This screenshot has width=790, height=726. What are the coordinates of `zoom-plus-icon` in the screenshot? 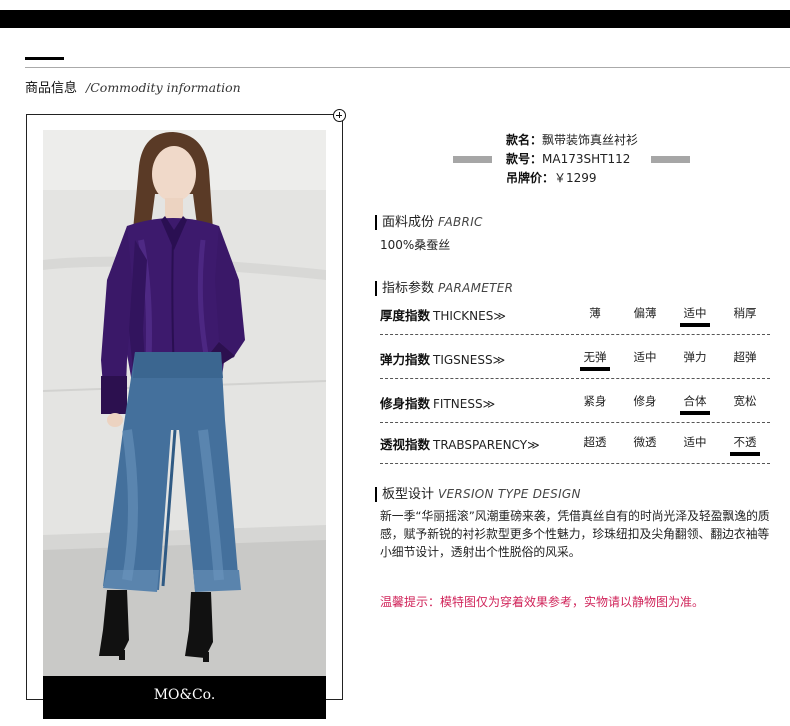 It's located at (339, 115).